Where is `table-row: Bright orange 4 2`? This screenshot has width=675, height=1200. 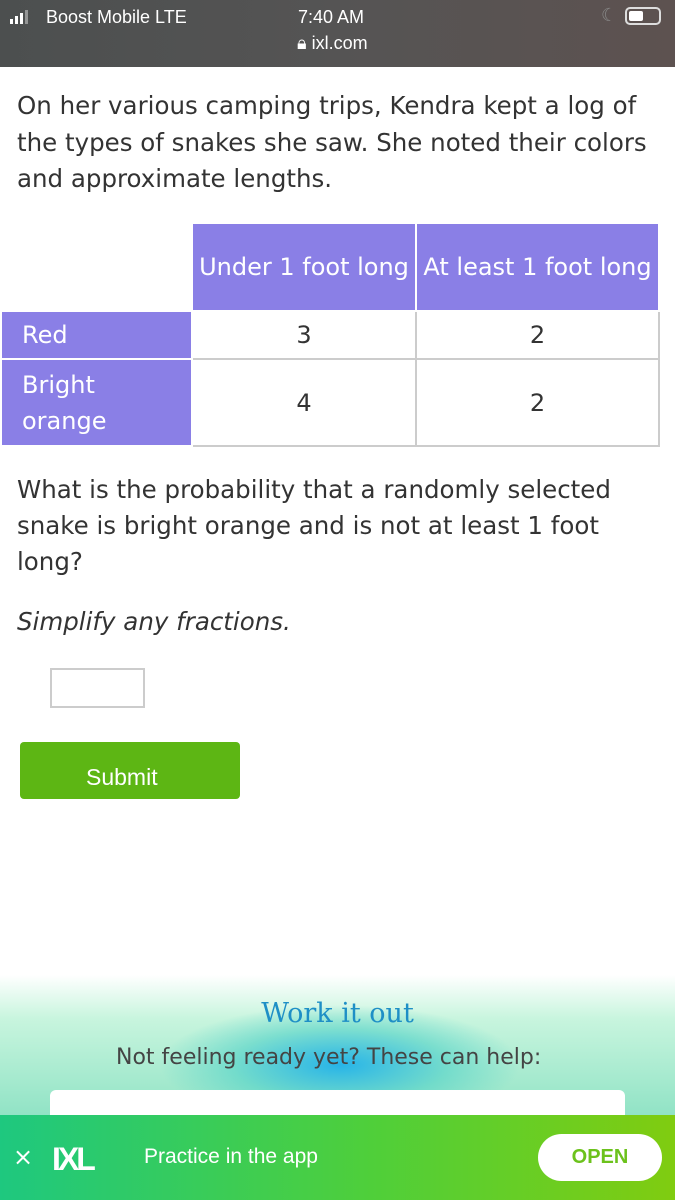 table-row: Bright orange 4 2 is located at coordinates (330, 402).